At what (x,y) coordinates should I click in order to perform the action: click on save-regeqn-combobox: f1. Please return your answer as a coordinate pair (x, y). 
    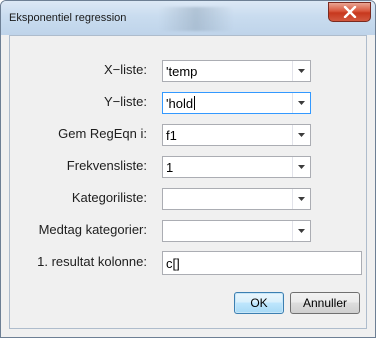
    Looking at the image, I should click on (236, 135).